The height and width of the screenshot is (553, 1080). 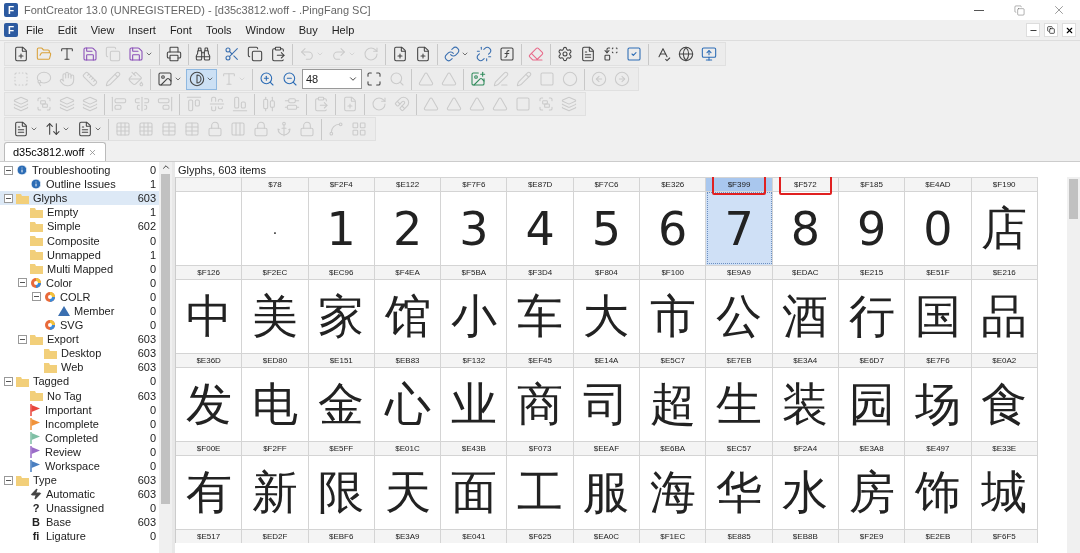 I want to click on glyph-cell: 电, so click(x=275, y=404).